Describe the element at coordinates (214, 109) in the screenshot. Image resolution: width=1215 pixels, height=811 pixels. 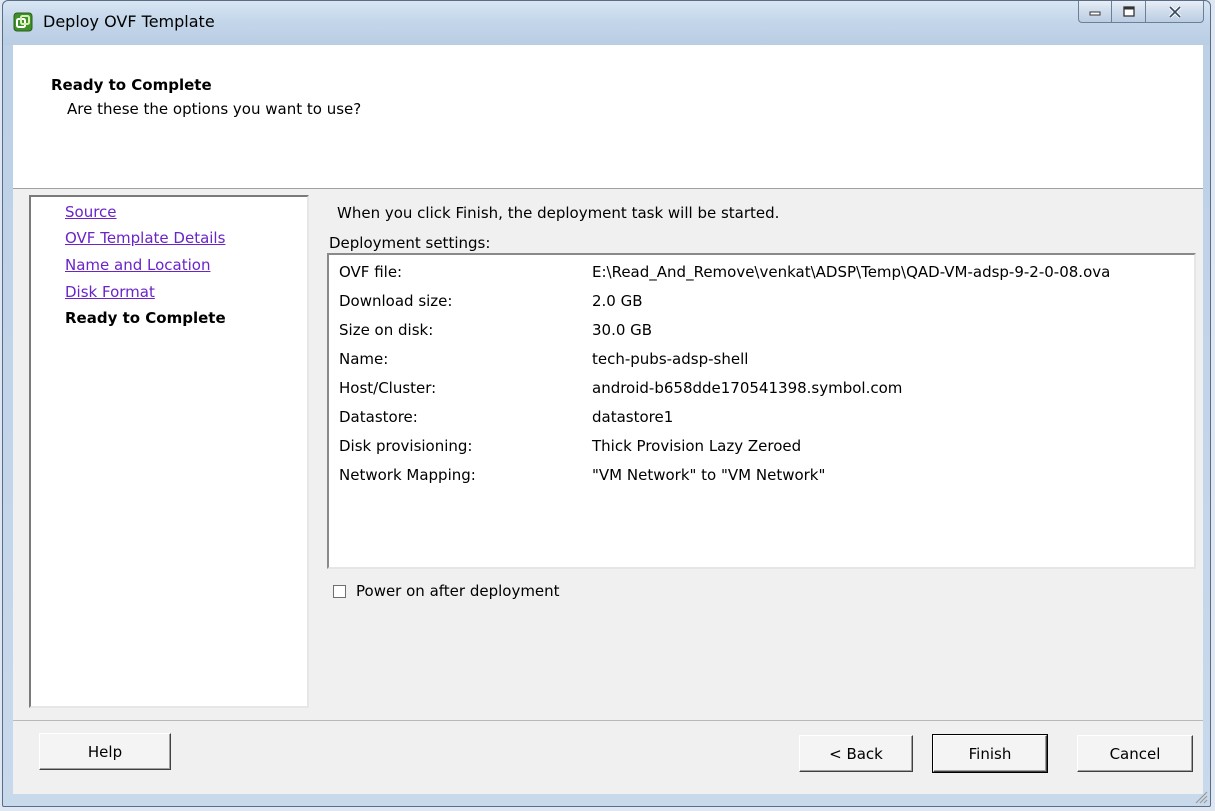
I see `page-subtitle: Are these the options you want to use?` at that location.